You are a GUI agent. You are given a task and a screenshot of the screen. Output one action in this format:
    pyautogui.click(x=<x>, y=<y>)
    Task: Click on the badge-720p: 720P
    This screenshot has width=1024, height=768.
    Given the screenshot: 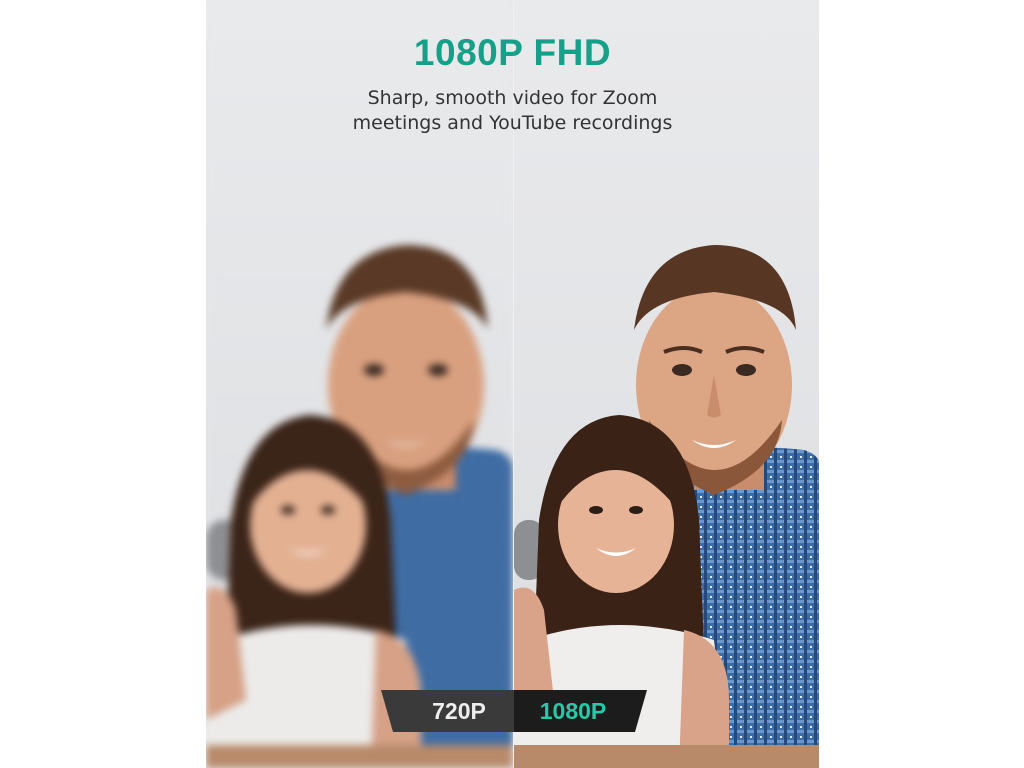 What is the action you would take?
    pyautogui.click(x=459, y=711)
    